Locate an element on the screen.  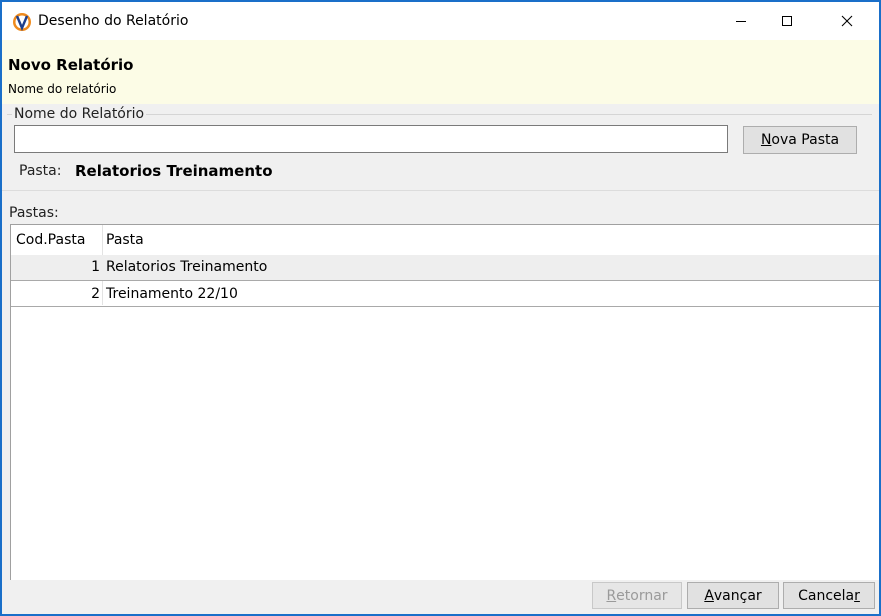
wizard-title: Novo Relatório is located at coordinates (71, 65).